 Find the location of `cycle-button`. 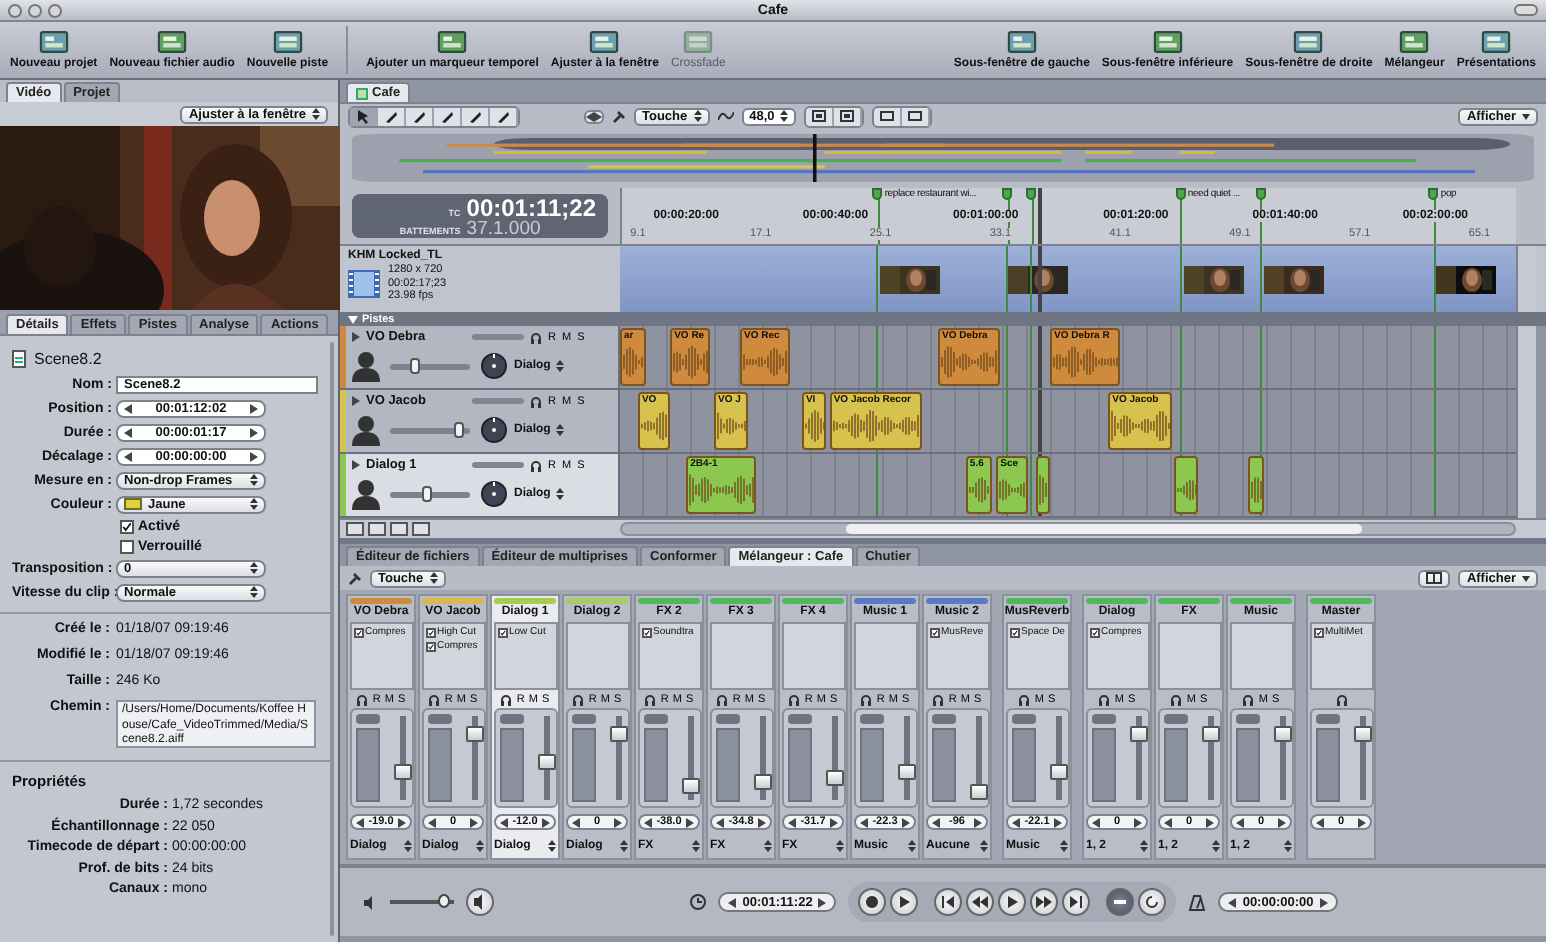

cycle-button is located at coordinates (1120, 902).